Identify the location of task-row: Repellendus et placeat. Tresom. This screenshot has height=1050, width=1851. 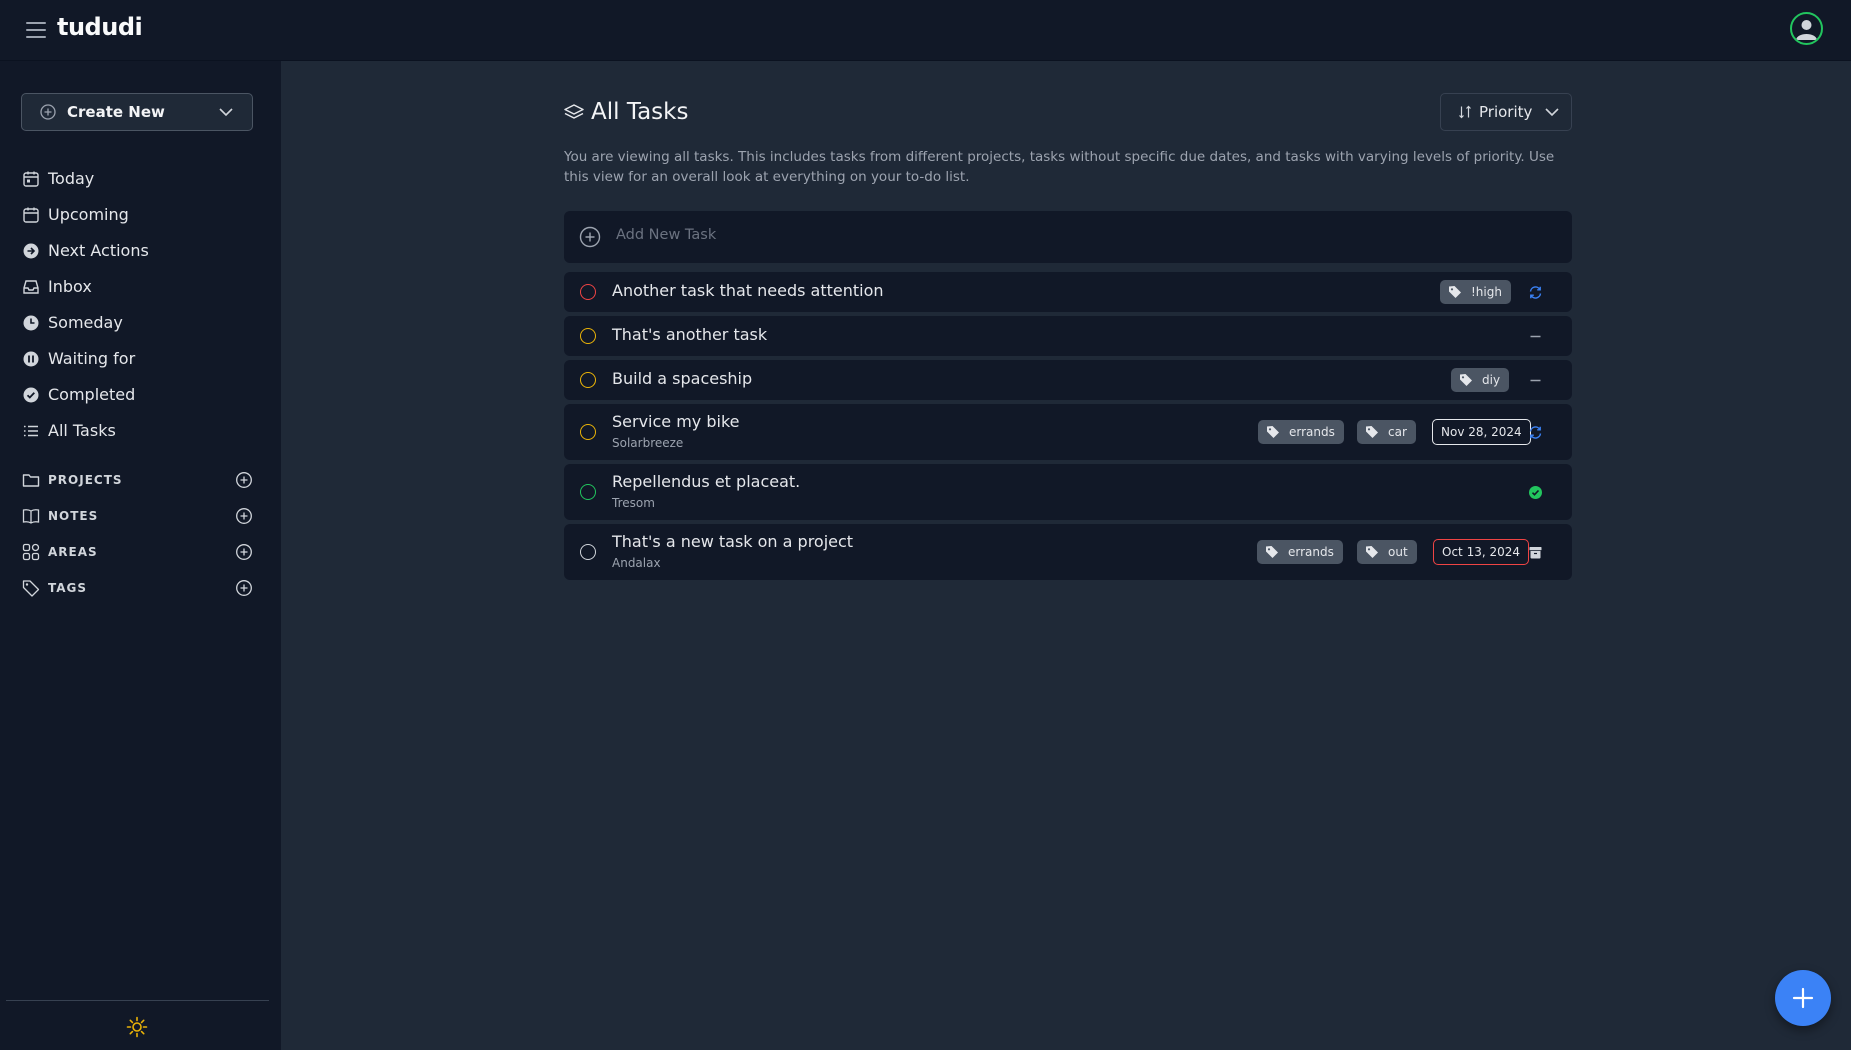
(1068, 492).